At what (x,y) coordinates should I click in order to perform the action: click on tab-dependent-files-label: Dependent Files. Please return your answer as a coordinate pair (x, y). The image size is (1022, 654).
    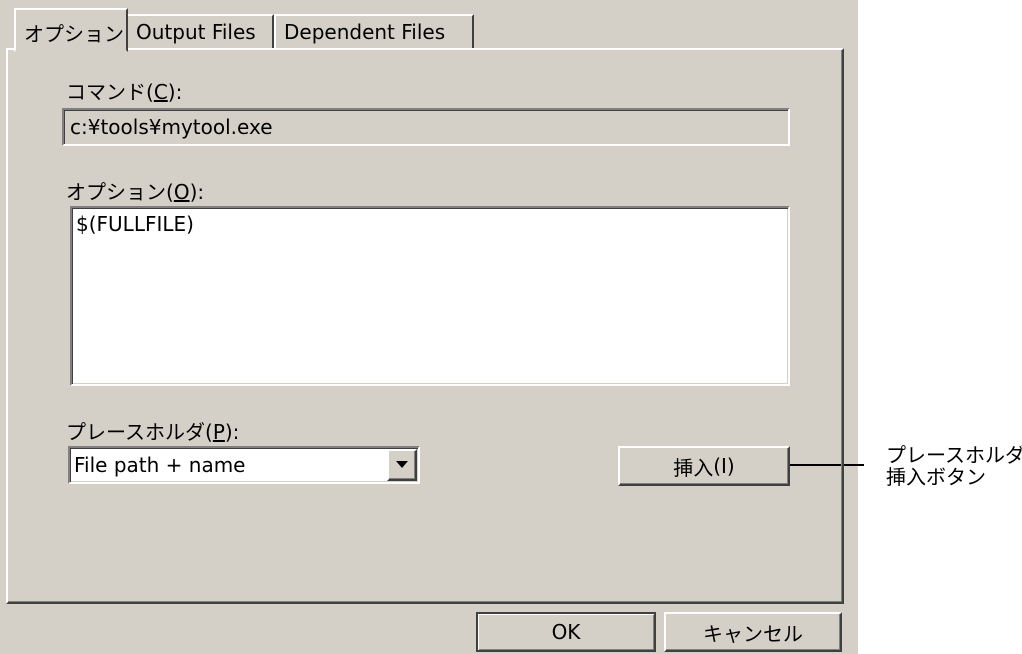
    Looking at the image, I should click on (365, 32).